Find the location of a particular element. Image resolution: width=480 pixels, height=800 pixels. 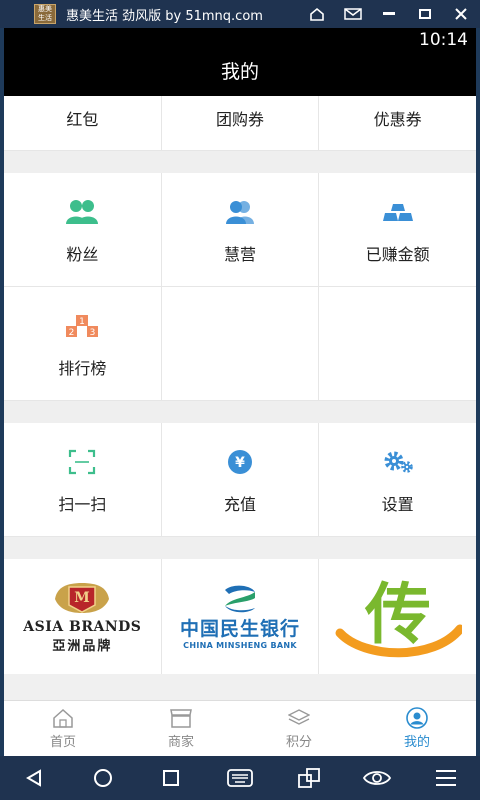

users-icon is located at coordinates (240, 212).